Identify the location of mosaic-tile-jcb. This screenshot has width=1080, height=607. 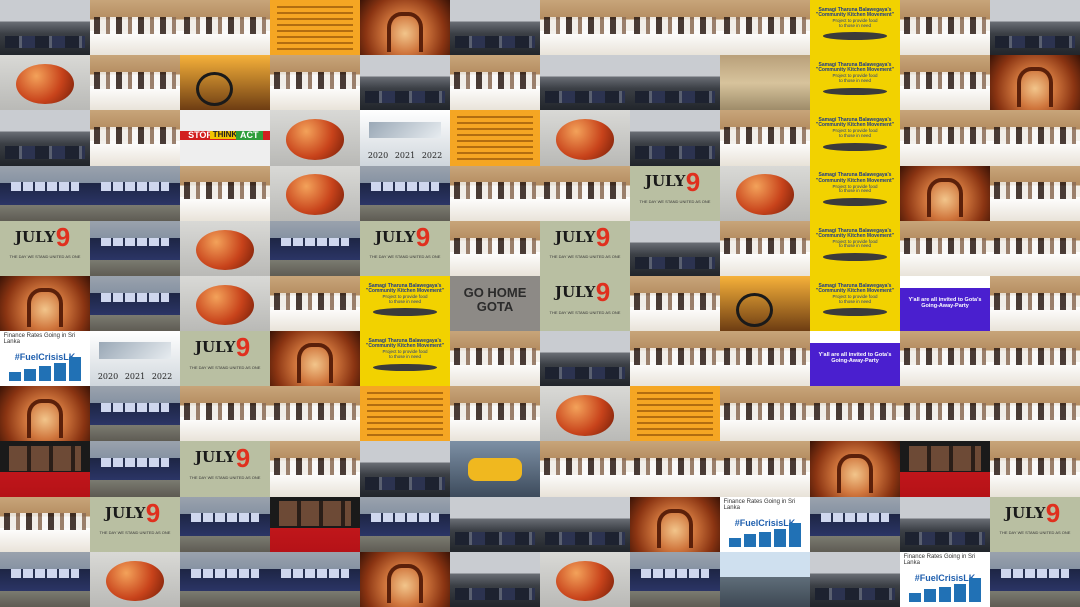
(495, 469).